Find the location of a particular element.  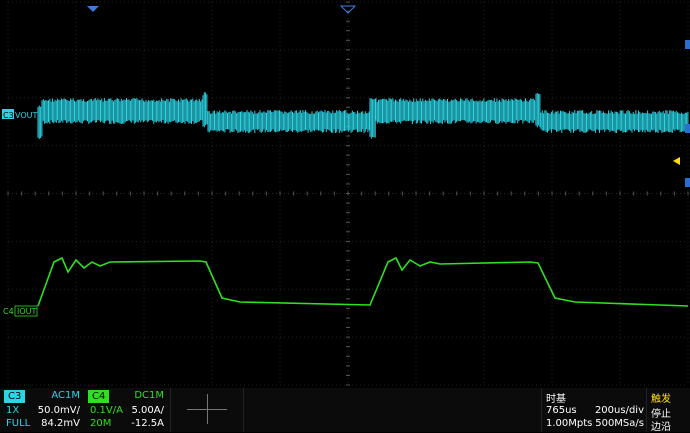

c3-coupling: AC1M is located at coordinates (65, 395).